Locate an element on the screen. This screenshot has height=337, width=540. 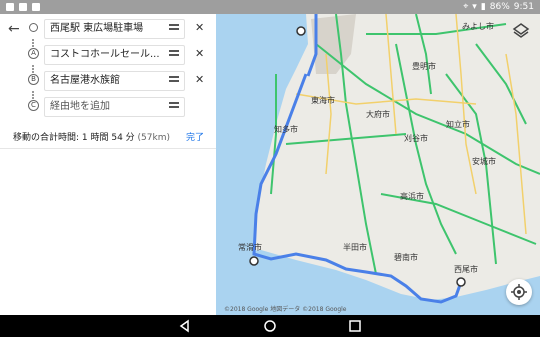
map-label-takahama: 高浜市 is located at coordinates (412, 196).